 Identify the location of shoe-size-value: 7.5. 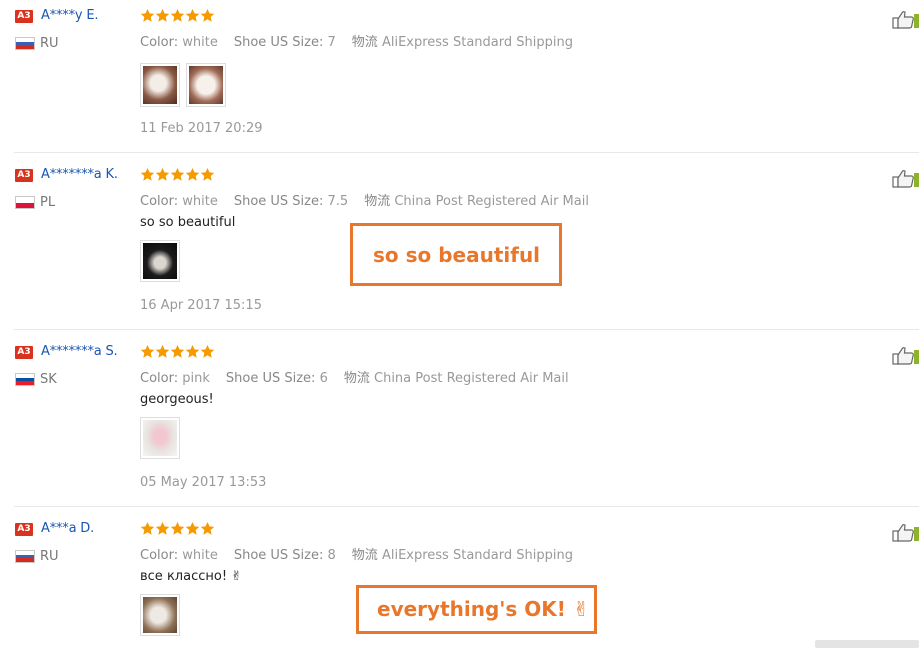
(338, 201).